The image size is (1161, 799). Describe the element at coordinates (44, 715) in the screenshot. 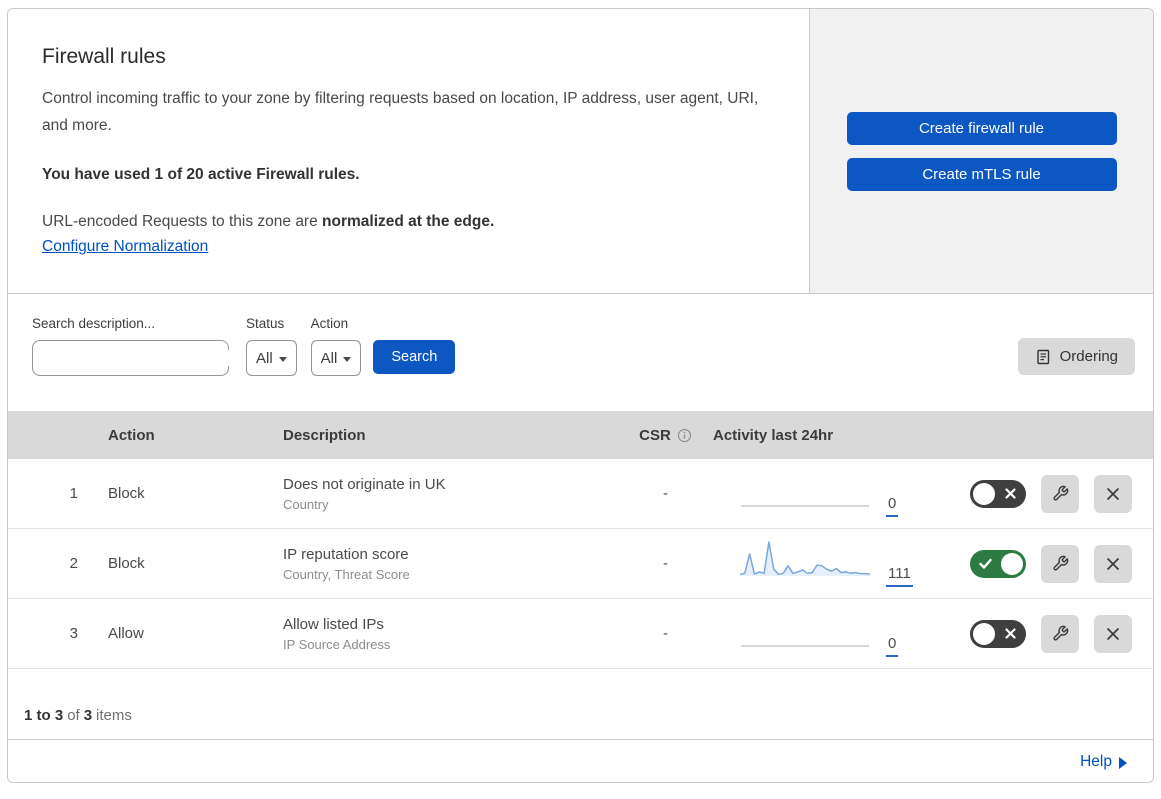

I see `items-range: 1 to 3` at that location.